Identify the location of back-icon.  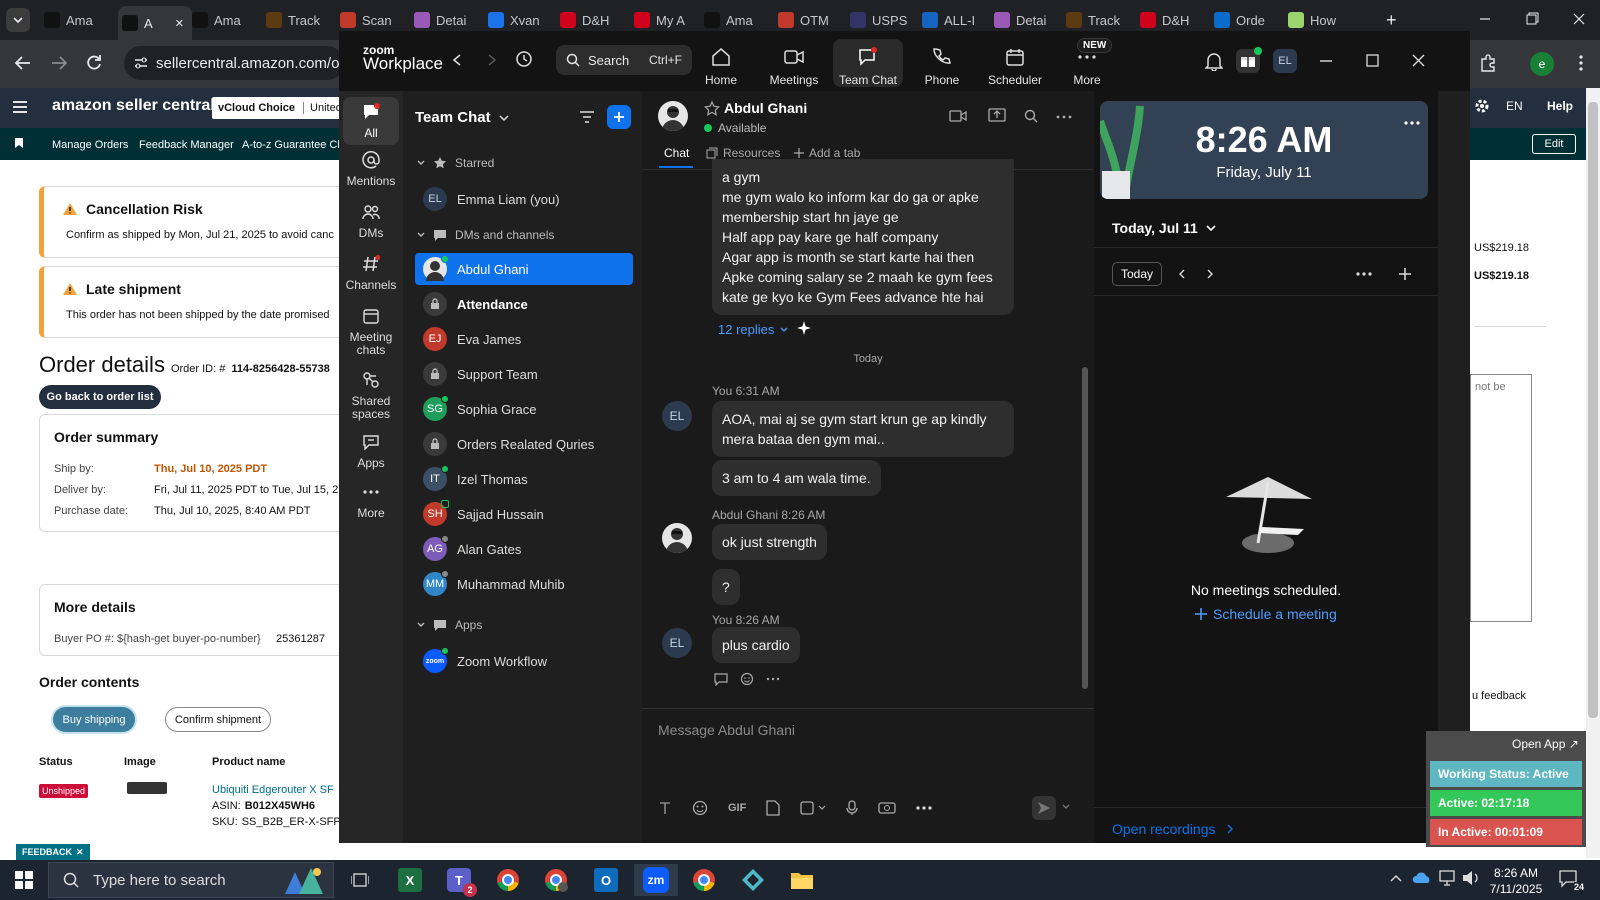
(23, 63).